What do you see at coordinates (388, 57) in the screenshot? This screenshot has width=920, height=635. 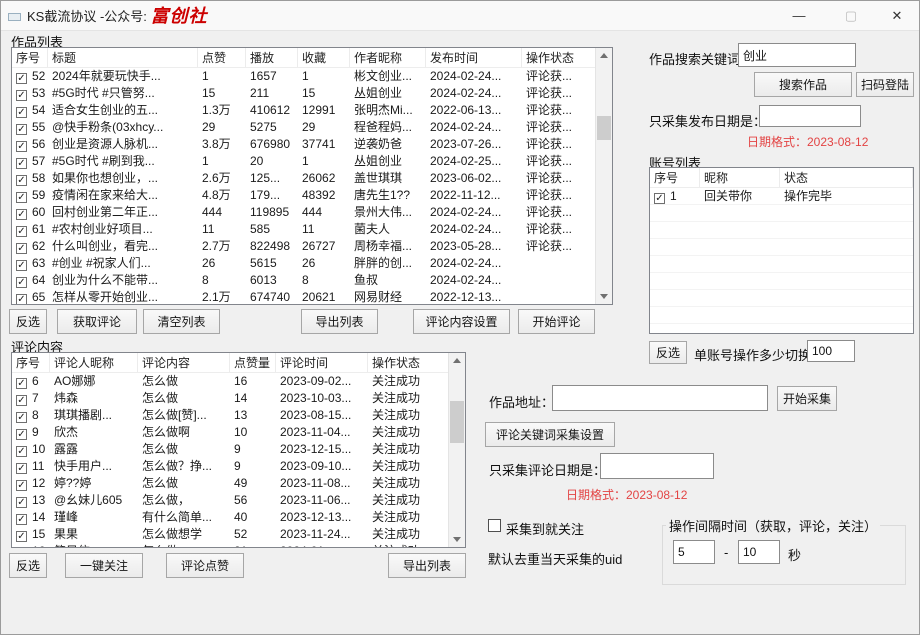 I see `works-column-header: 作者昵称` at bounding box center [388, 57].